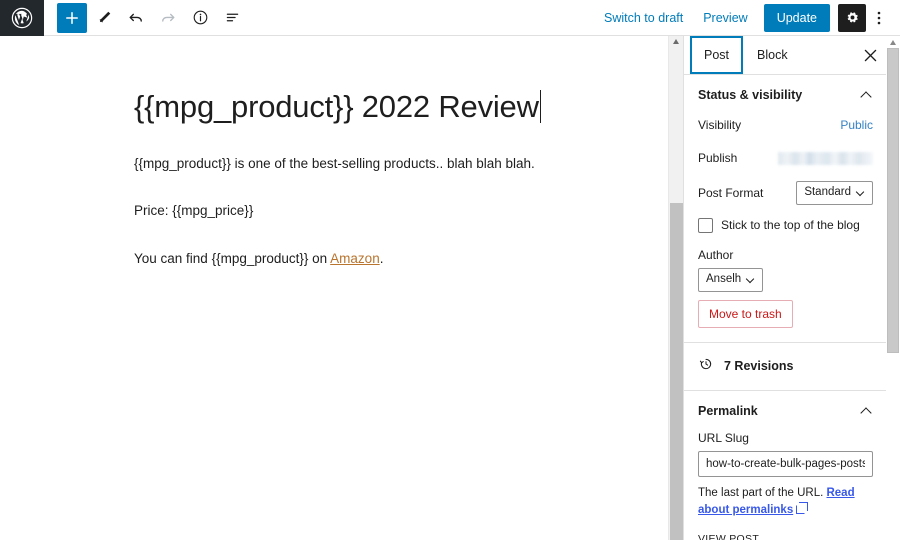  Describe the element at coordinates (724, 278) in the screenshot. I see `author-value: Anselh` at that location.